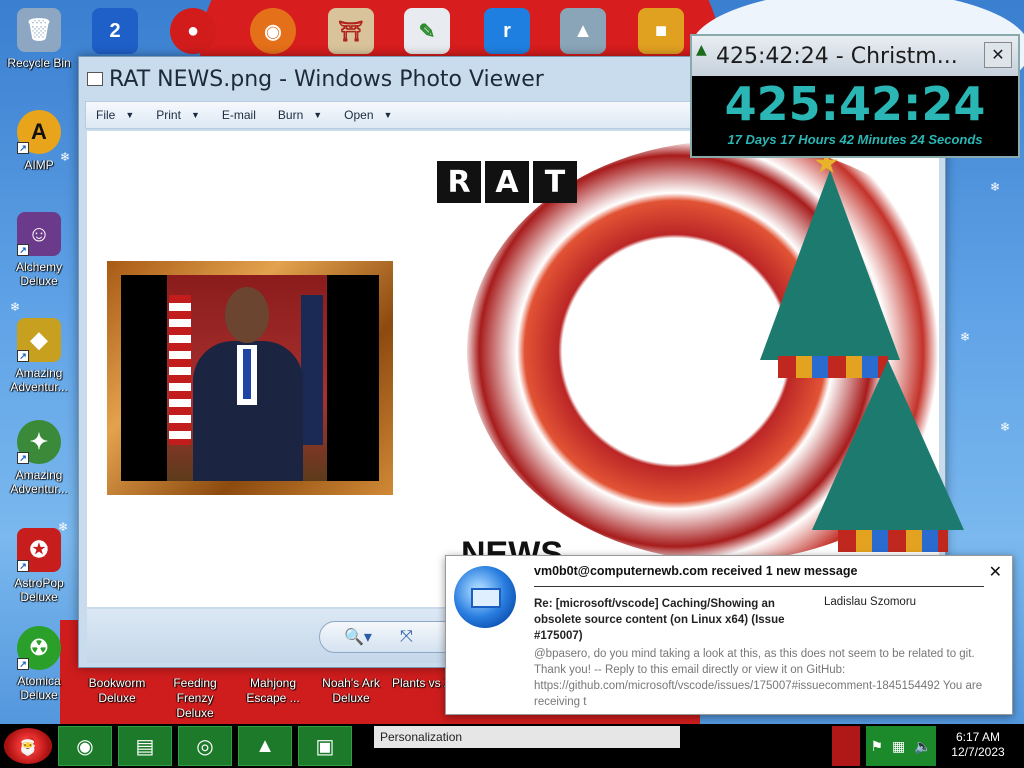 Image resolution: width=1024 pixels, height=768 pixels. I want to click on notification-sender: Ladislau Szomoru, so click(870, 602).